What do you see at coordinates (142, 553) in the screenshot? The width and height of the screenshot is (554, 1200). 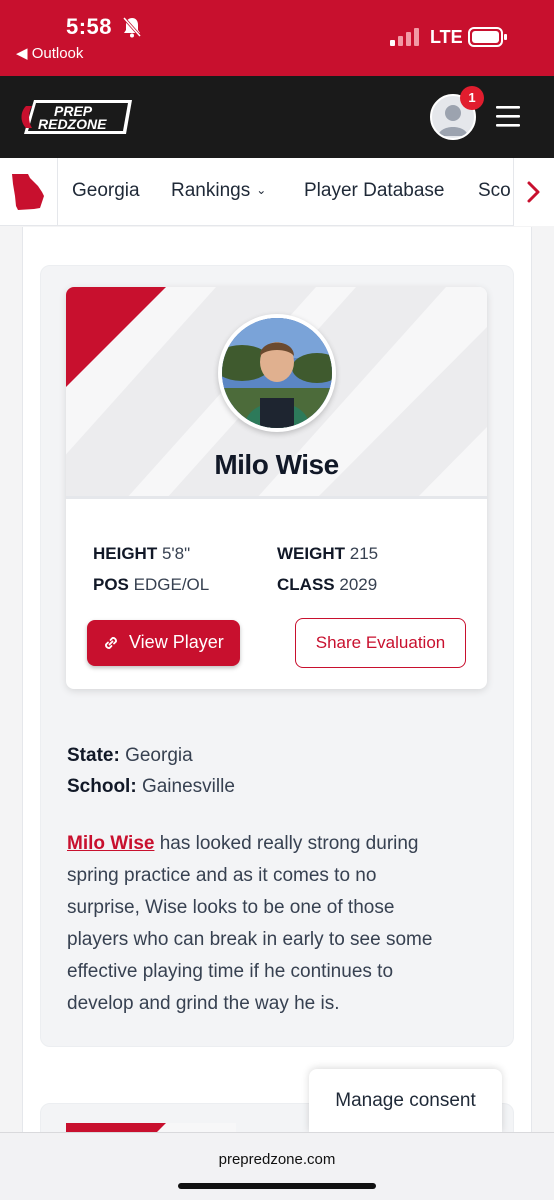 I see `stat-height: HEIGHT 5'8"` at bounding box center [142, 553].